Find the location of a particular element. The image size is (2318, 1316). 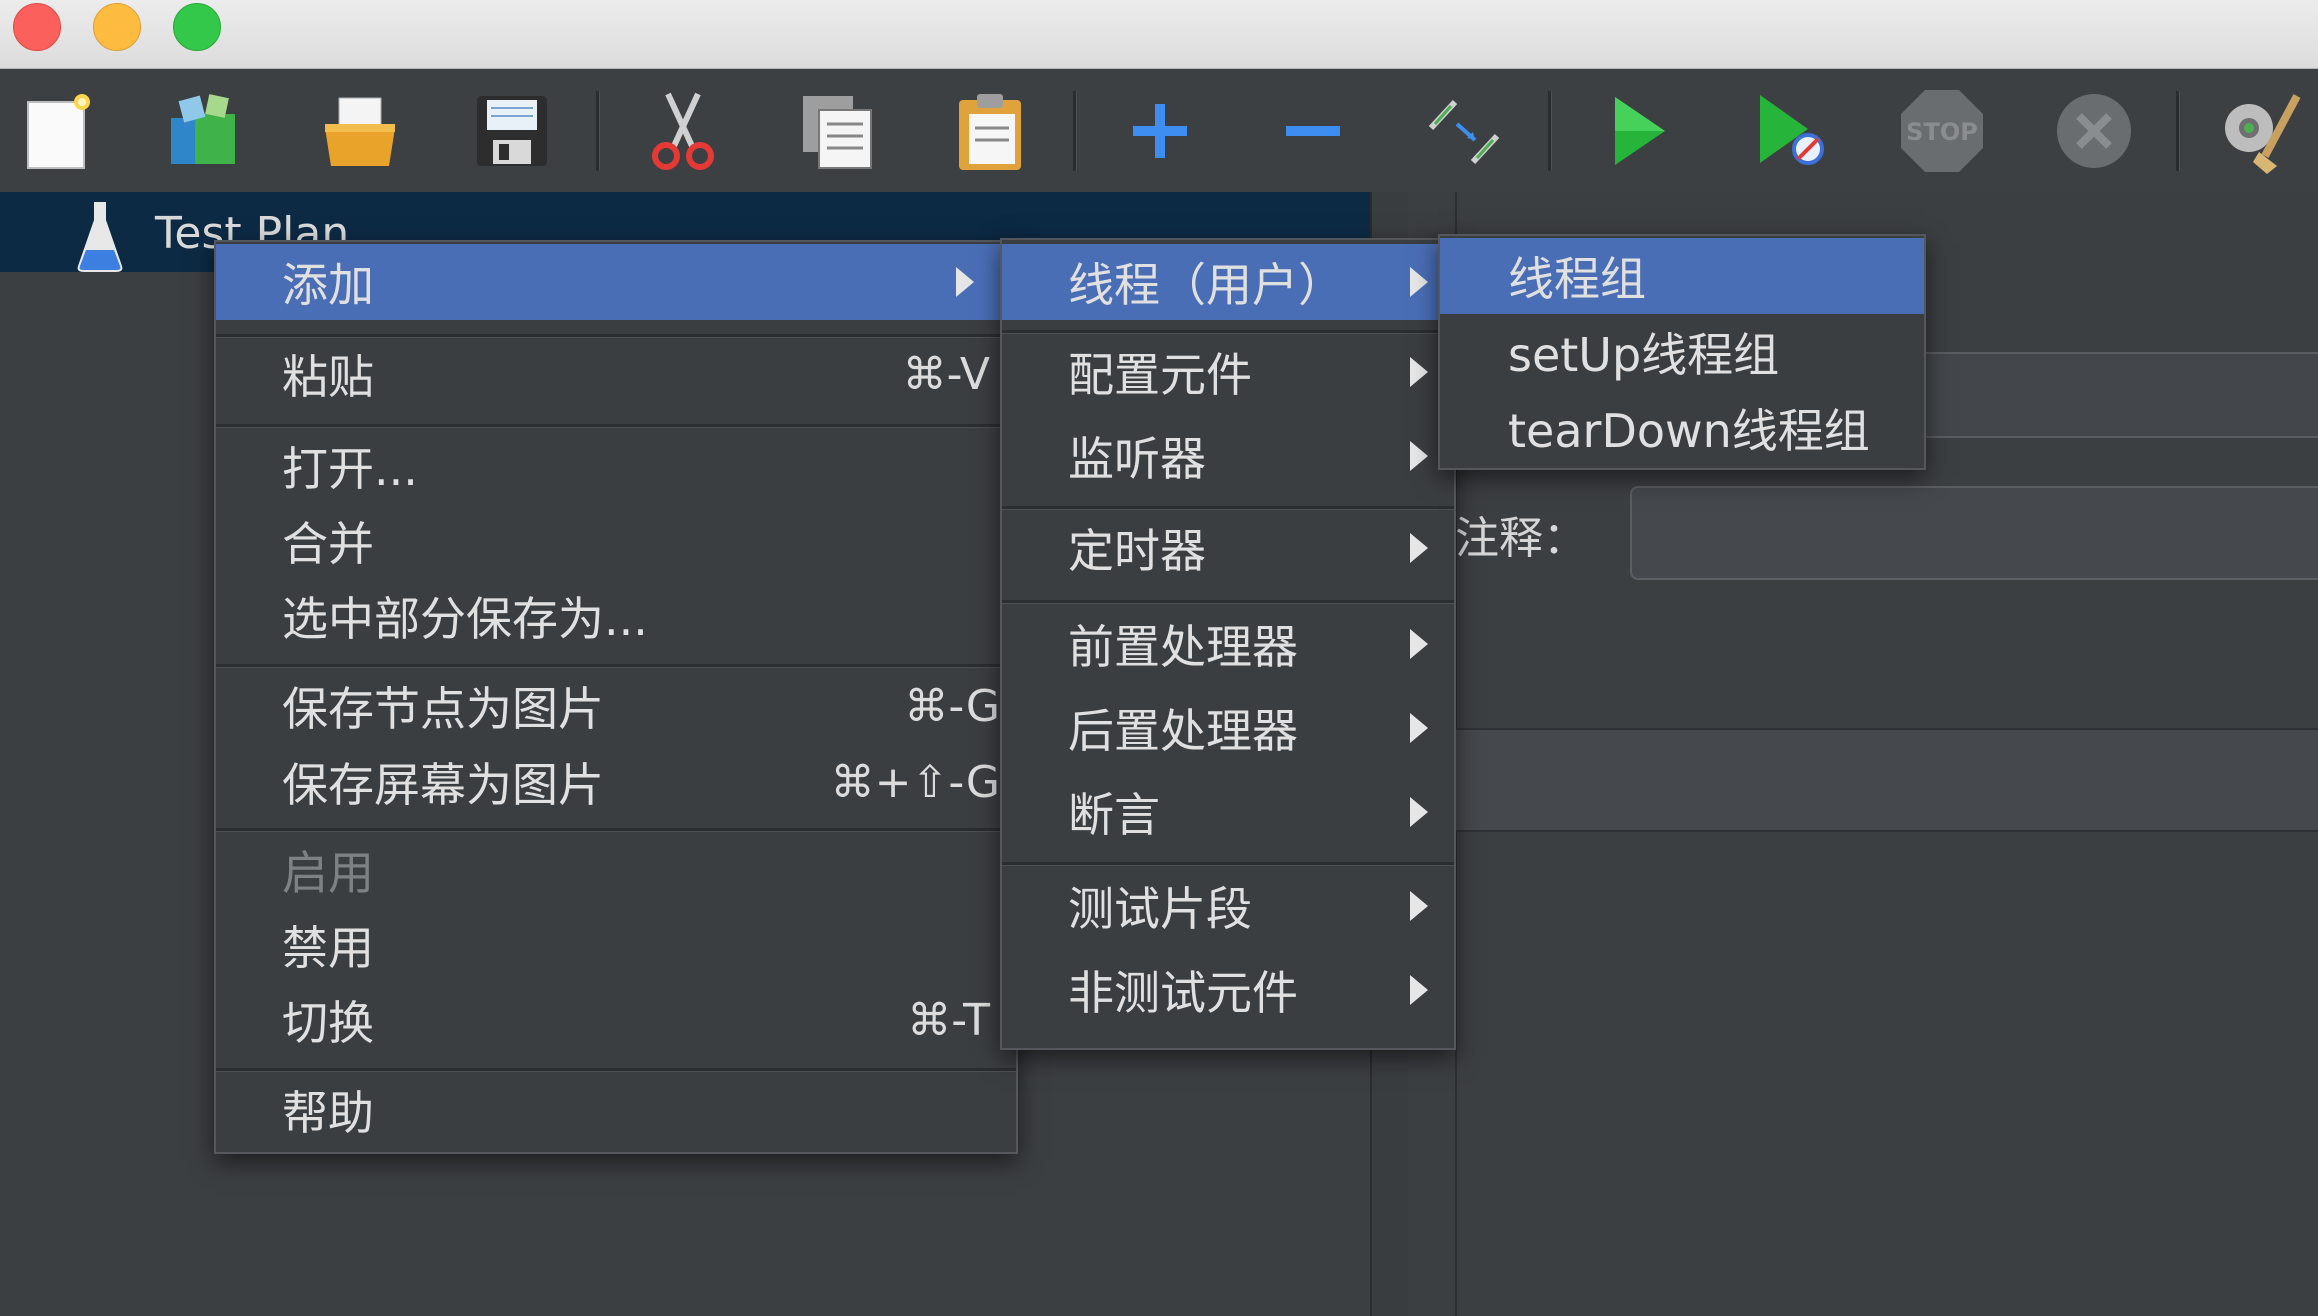

stop-icon: STOP is located at coordinates (1942, 131).